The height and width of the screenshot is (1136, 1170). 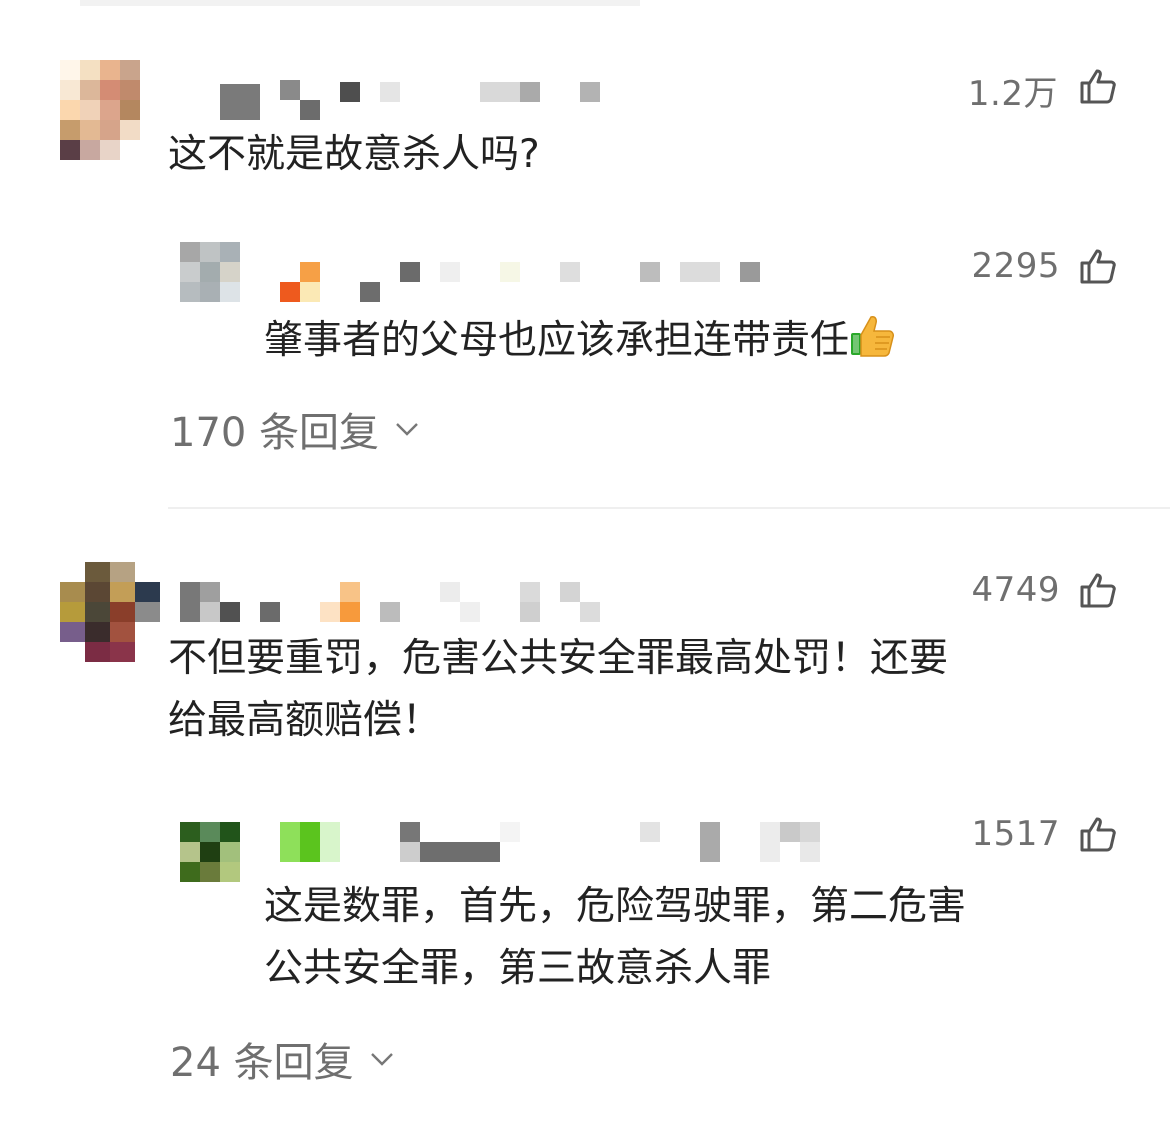 I want to click on like-count: 1.2万, so click(x=1012, y=94).